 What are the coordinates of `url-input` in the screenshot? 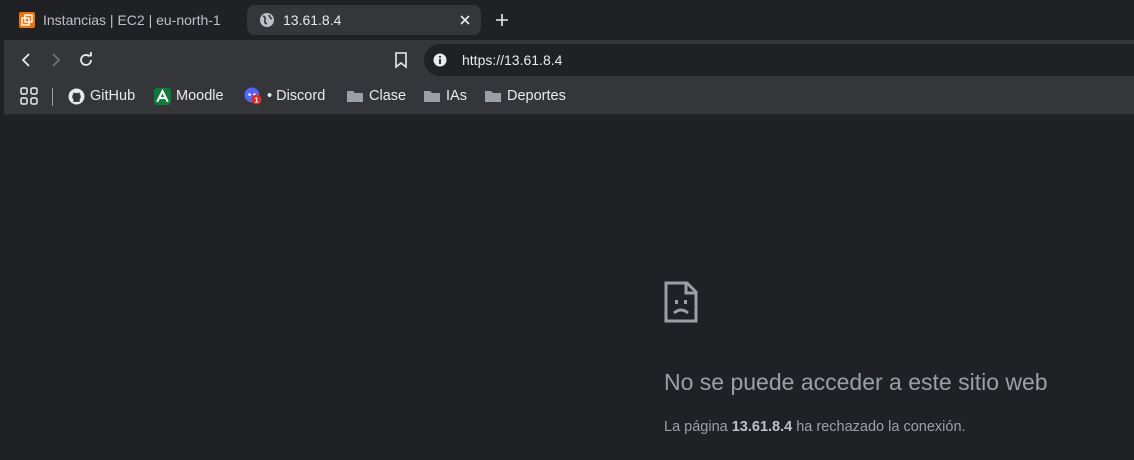 It's located at (762, 60).